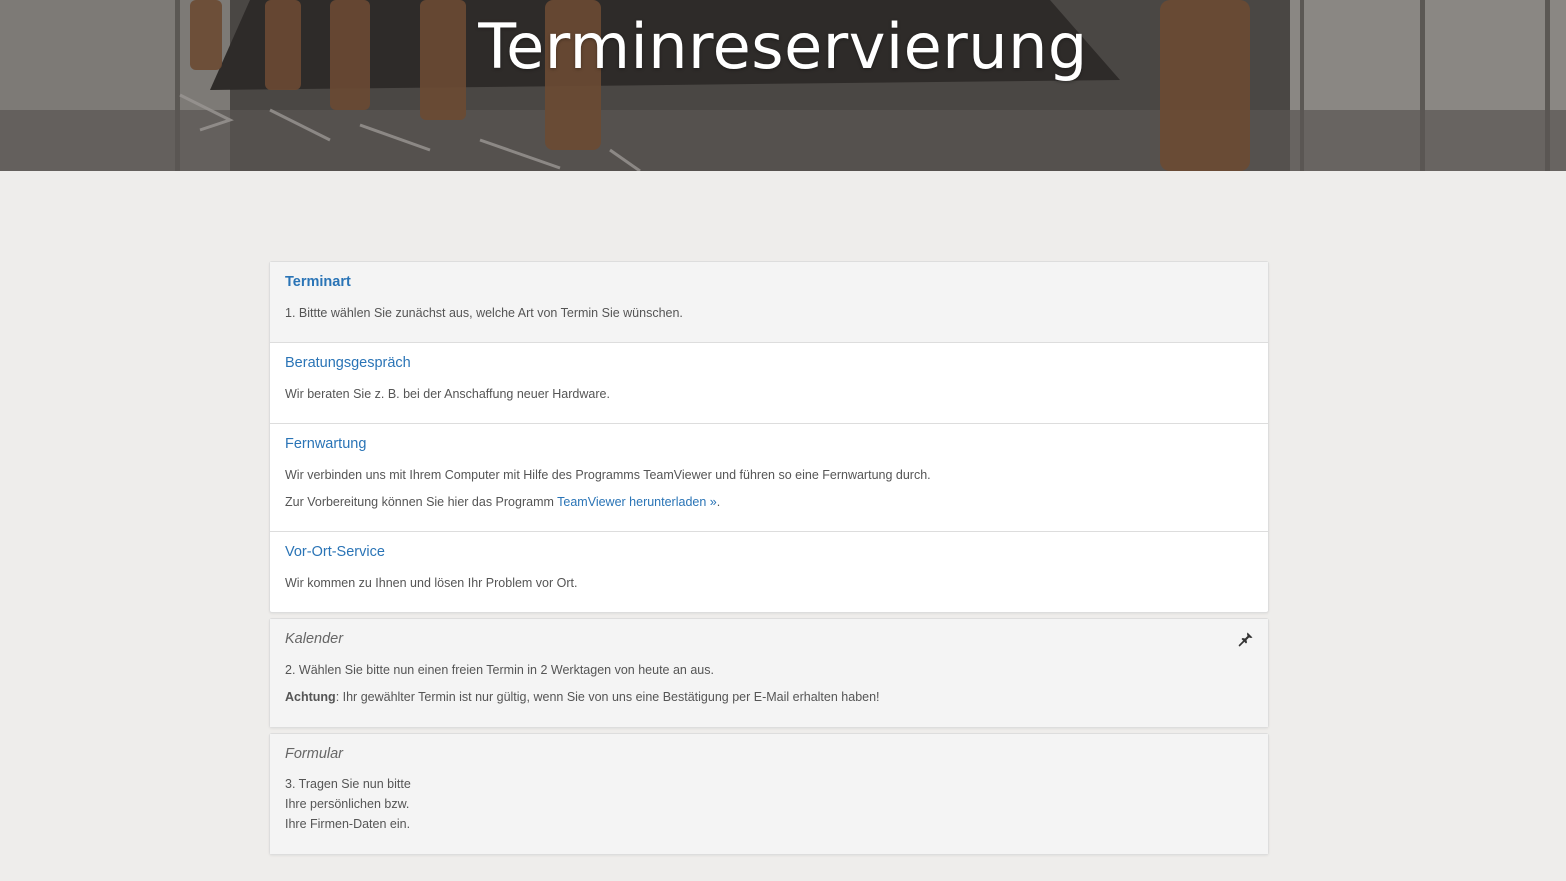  What do you see at coordinates (769, 552) in the screenshot?
I see `option-title: Vor-Ort-Service` at bounding box center [769, 552].